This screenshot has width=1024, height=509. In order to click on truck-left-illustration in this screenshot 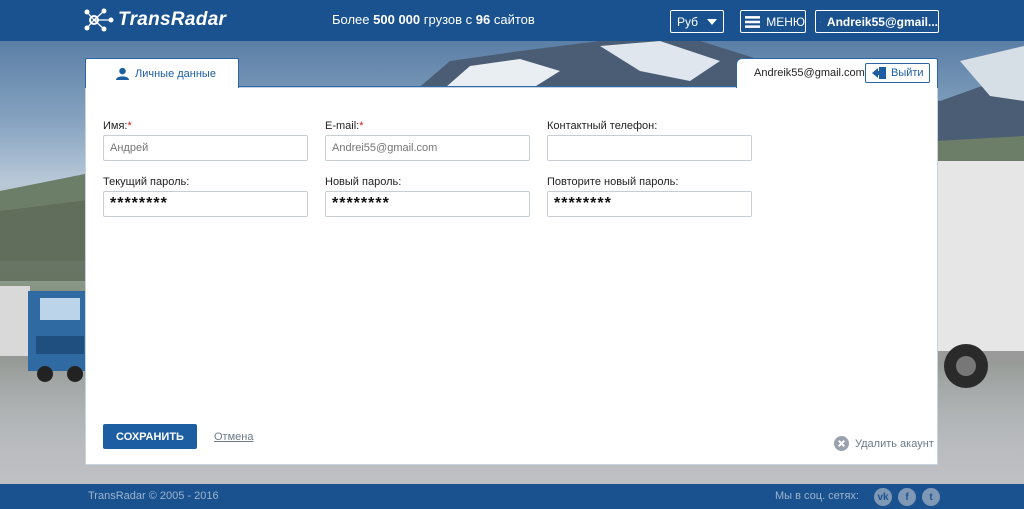, I will do `click(43, 334)`.